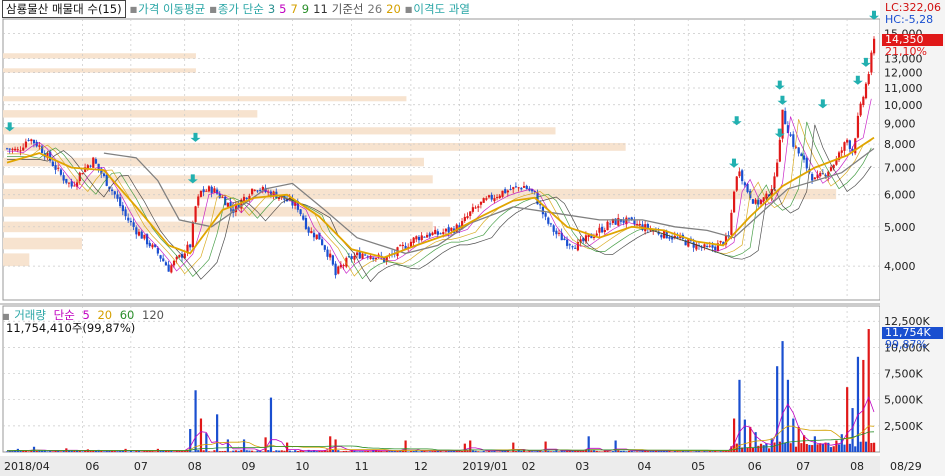 This screenshot has width=945, height=476. What do you see at coordinates (900, 168) in the screenshot?
I see `price-tick-label: 7,000` at bounding box center [900, 168].